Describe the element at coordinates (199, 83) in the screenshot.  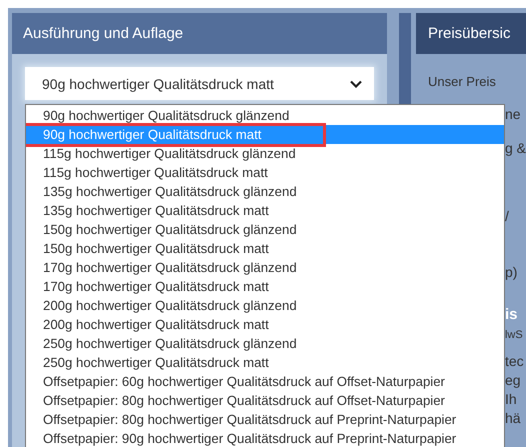
I see `paper-select: 90g hochwertiger Qualitätsdruck matt` at that location.